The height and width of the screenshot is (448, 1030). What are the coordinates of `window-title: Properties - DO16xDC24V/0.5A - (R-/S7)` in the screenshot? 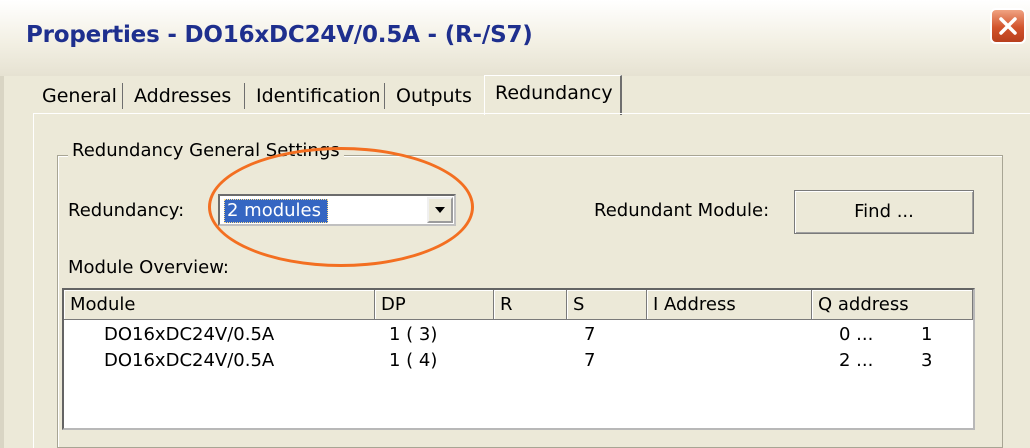 It's located at (279, 35).